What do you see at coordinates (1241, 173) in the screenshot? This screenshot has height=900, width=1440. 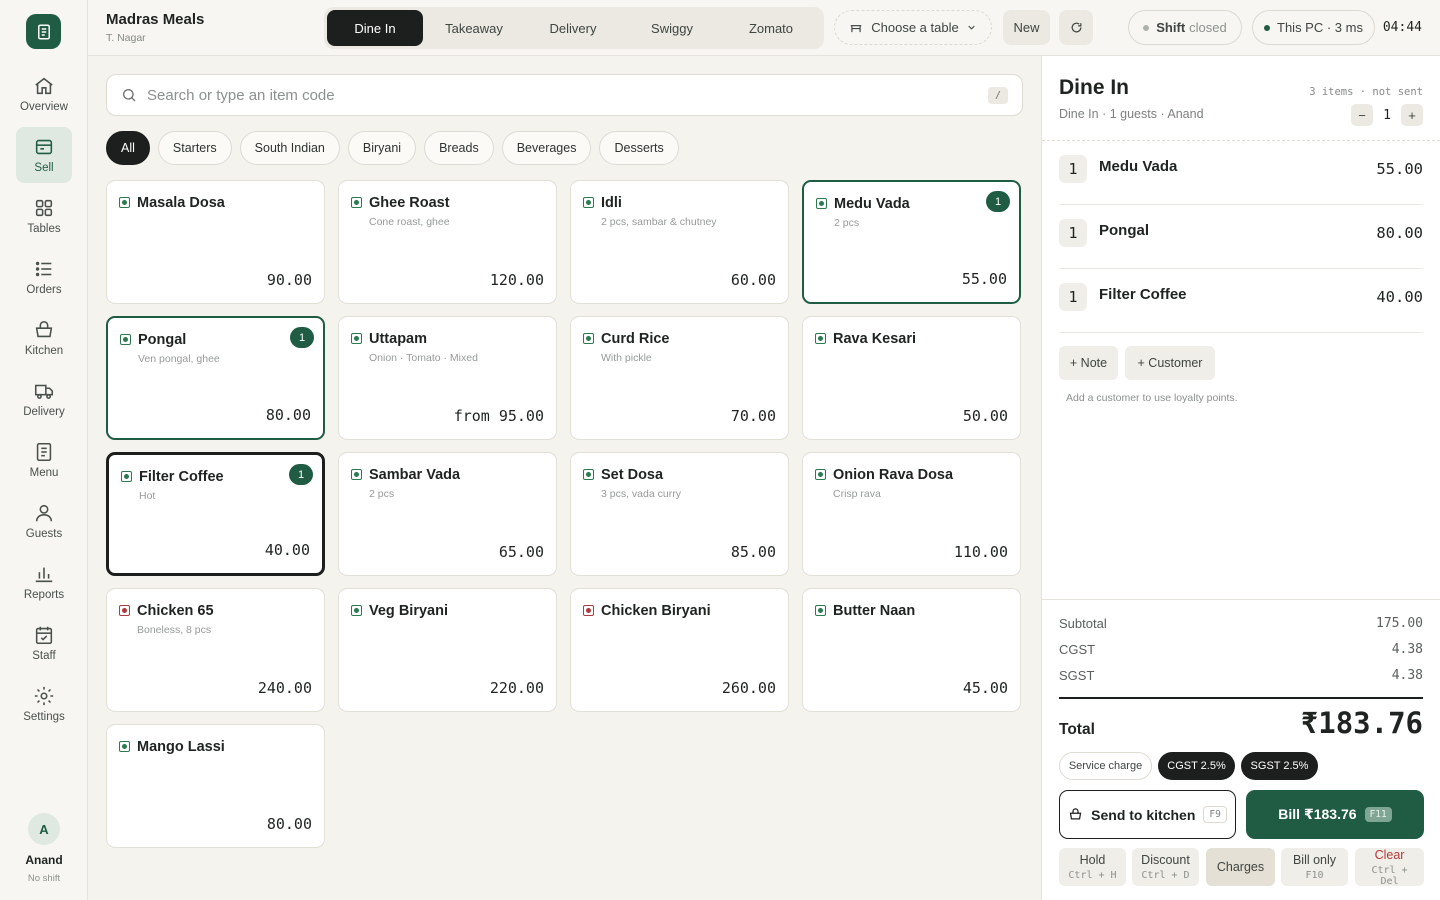 I see `order-line: 1 Medu Vada 55.00` at bounding box center [1241, 173].